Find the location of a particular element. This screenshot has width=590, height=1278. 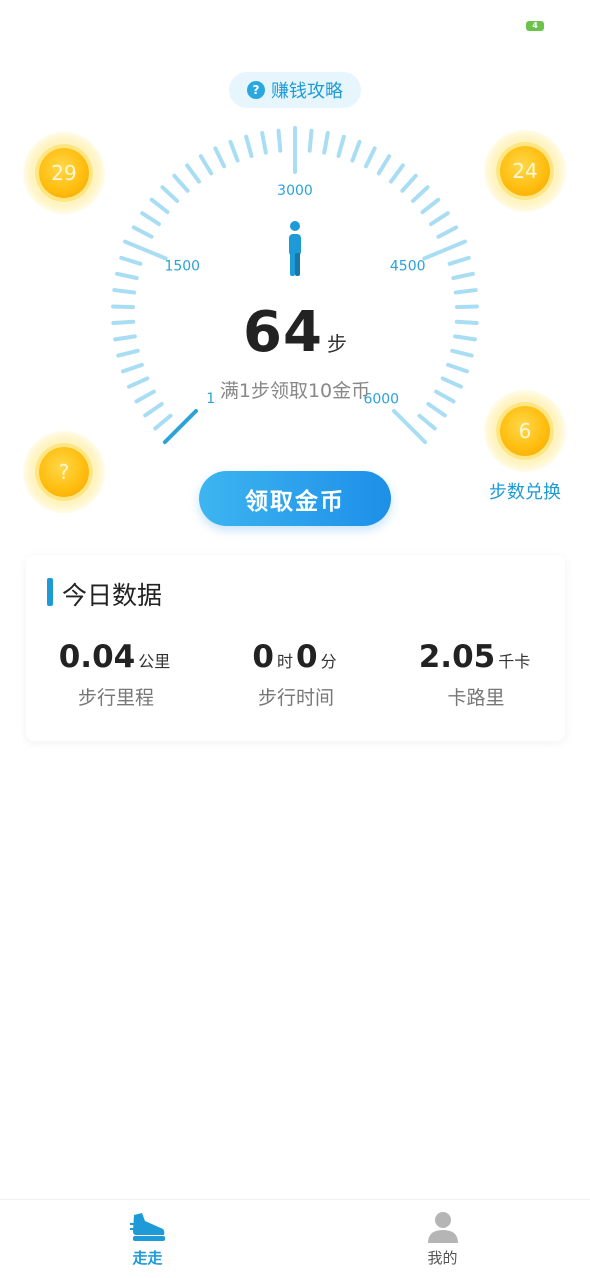

today-data-card: 今日数据 0.04 公里 步行里程 0 时0 分 步行时间 2.05 千卡 卡路里 is located at coordinates (295, 648).